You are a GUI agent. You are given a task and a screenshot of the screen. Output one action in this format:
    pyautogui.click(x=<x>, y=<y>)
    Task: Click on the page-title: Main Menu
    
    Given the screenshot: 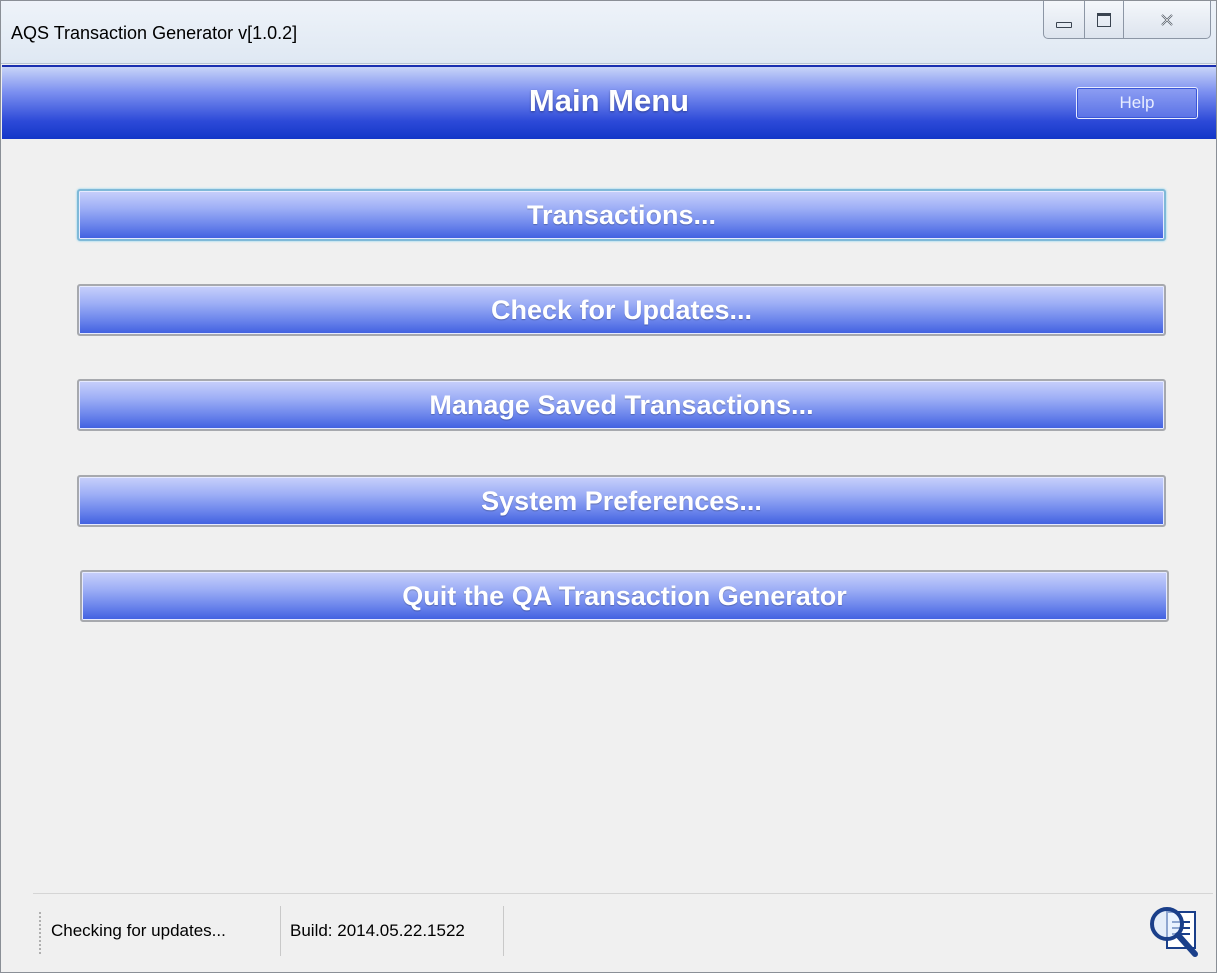 What is the action you would take?
    pyautogui.click(x=609, y=100)
    